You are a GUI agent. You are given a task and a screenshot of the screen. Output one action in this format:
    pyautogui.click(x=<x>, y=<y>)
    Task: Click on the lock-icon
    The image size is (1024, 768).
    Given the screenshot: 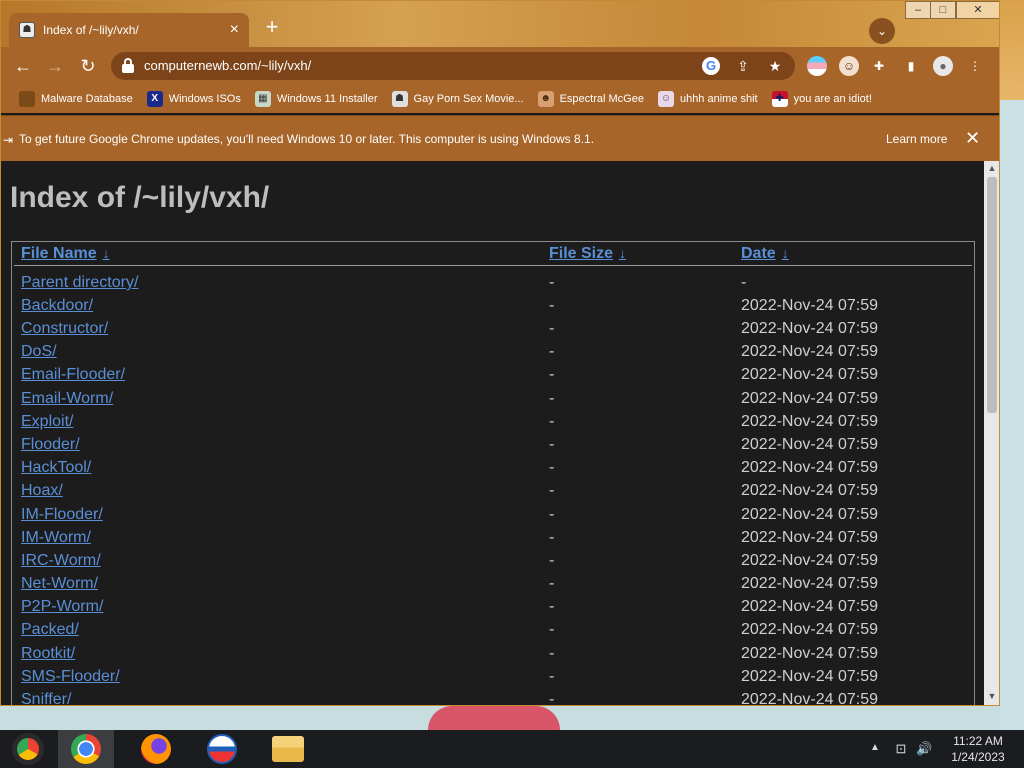 What is the action you would take?
    pyautogui.click(x=128, y=66)
    